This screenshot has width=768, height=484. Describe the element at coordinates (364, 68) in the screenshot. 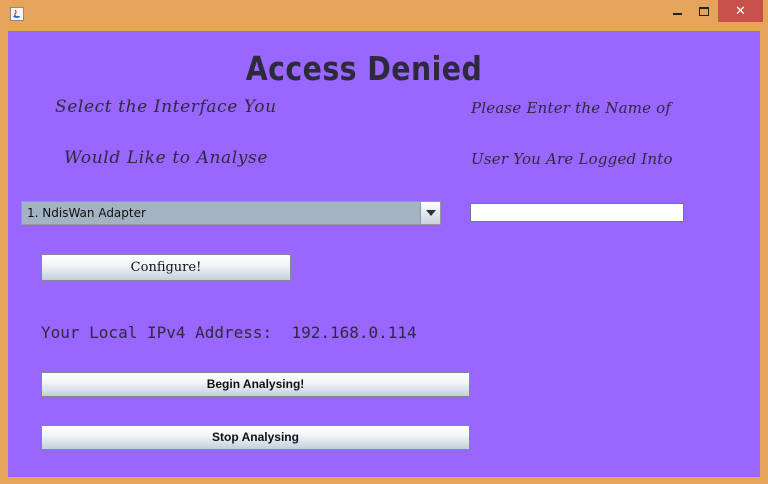

I see `page-title: Access Denied` at that location.